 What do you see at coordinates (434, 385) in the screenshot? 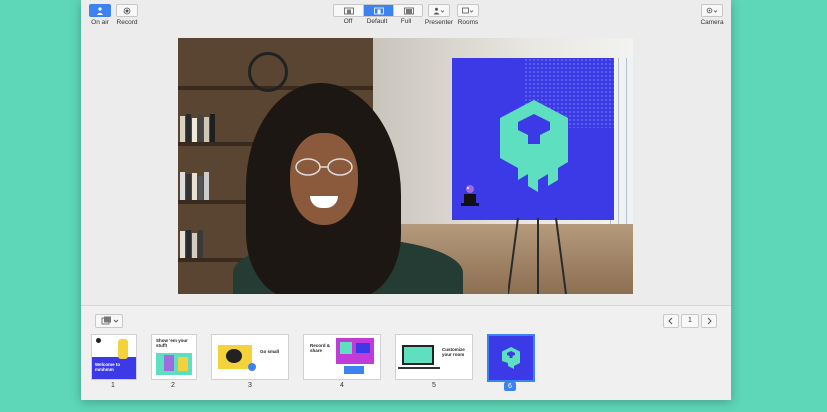
I see `slide-number-5: 5` at bounding box center [434, 385].